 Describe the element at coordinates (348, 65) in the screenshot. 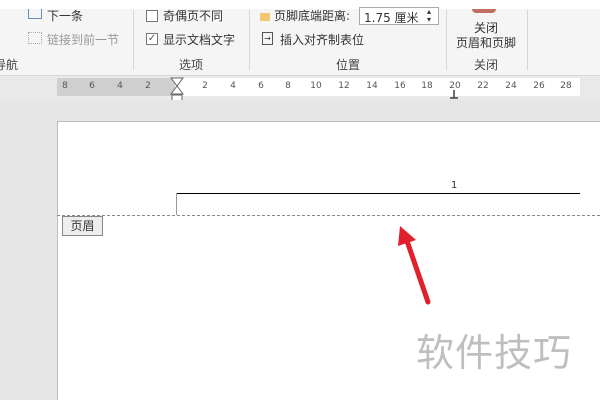

I see `position-group-label: 位置` at that location.